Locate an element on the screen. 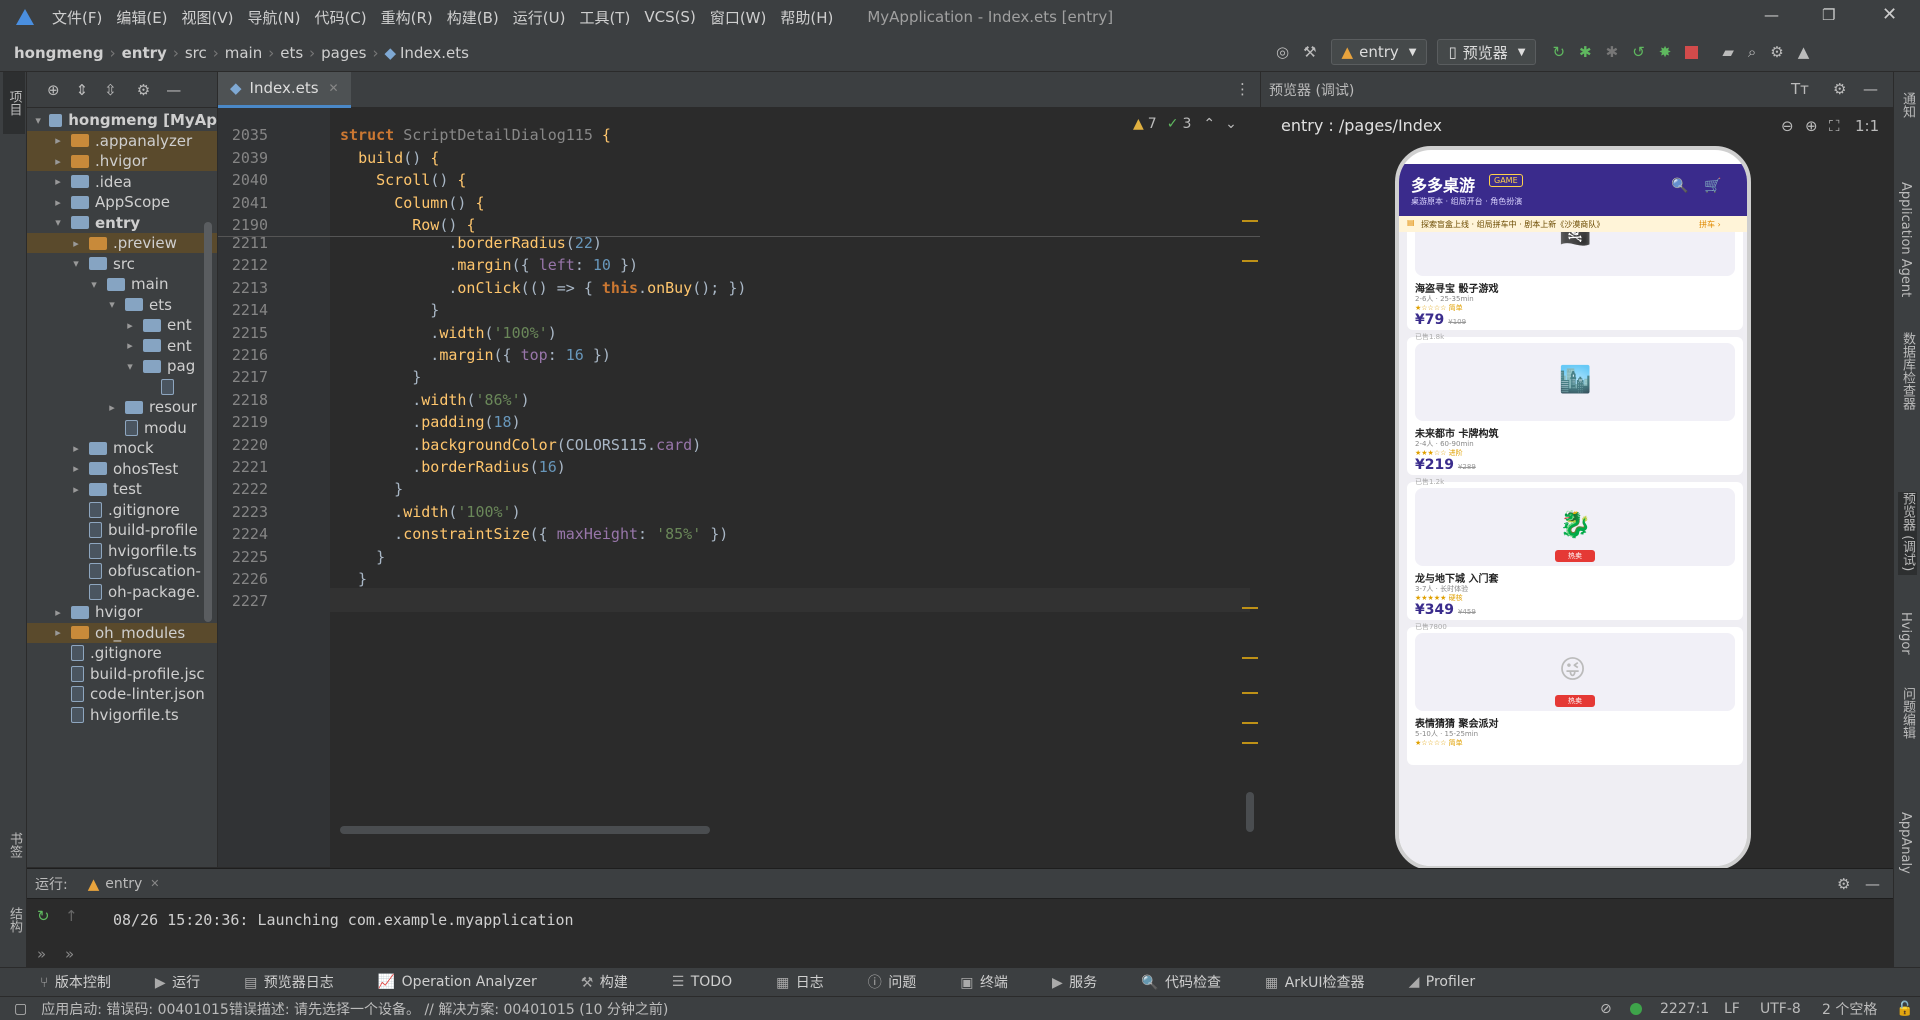 Image resolution: width=1920 pixels, height=1020 pixels. breadcrumb-item: Index.ets is located at coordinates (434, 53).